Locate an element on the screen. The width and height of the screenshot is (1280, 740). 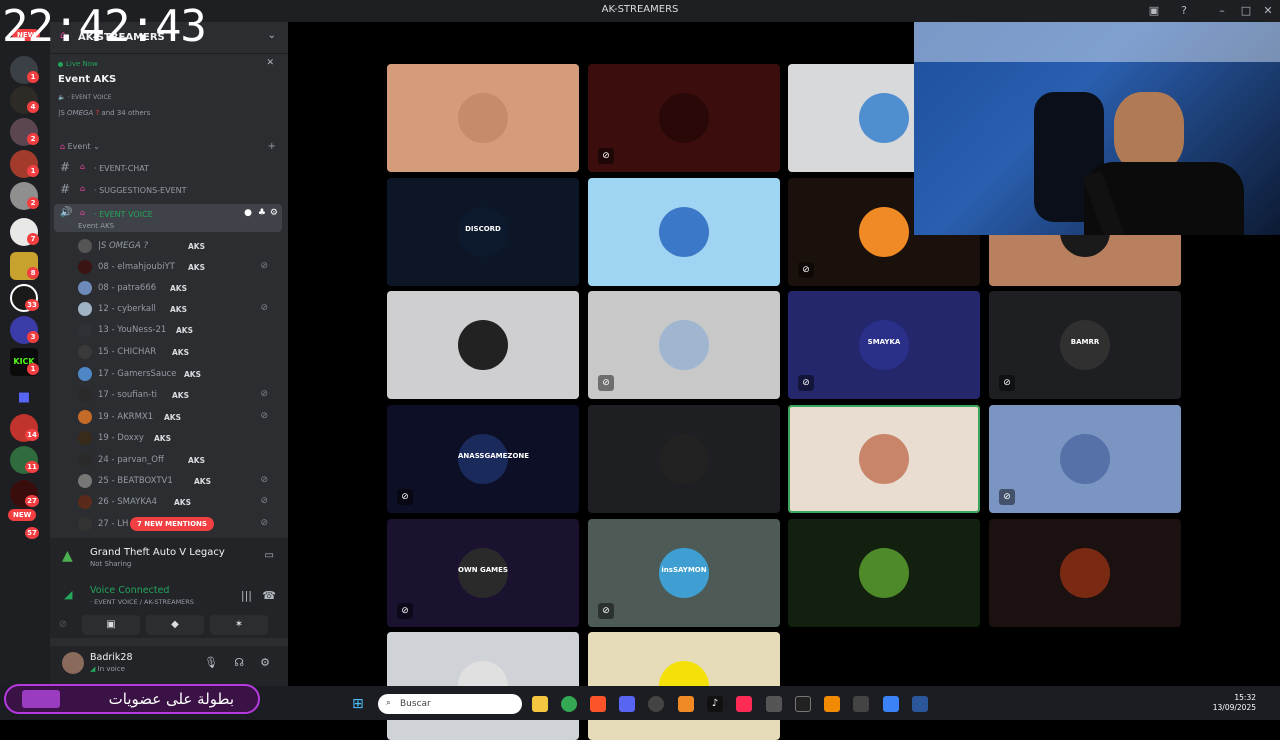
voice-user: 26 - SMAYKA4 AKS ⊘ is located at coordinates (176, 502).